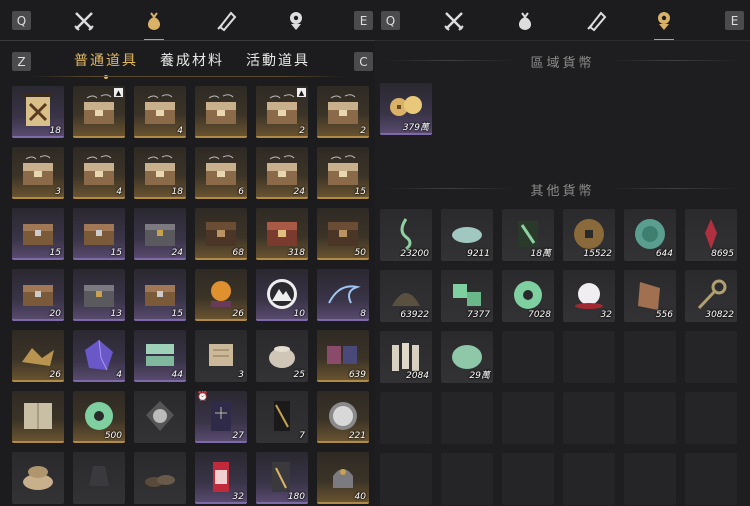 The height and width of the screenshot is (506, 750). Describe the element at coordinates (589, 235) in the screenshot. I see `item-slot-bronze-coin: 15522` at that location.